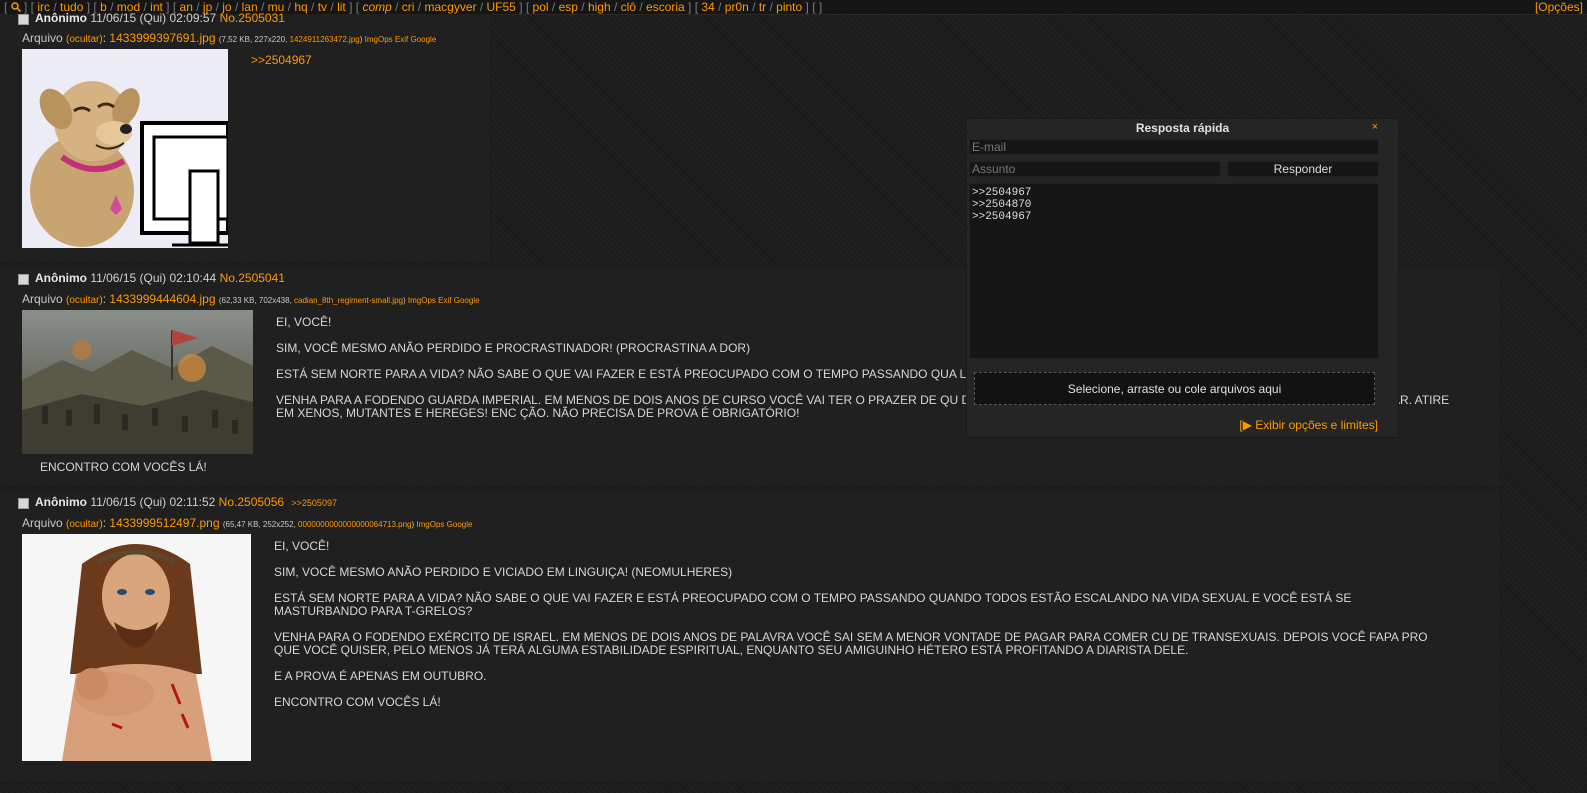 The image size is (1587, 793). Describe the element at coordinates (300, 7) in the screenshot. I see `board-link-hq: hq` at that location.